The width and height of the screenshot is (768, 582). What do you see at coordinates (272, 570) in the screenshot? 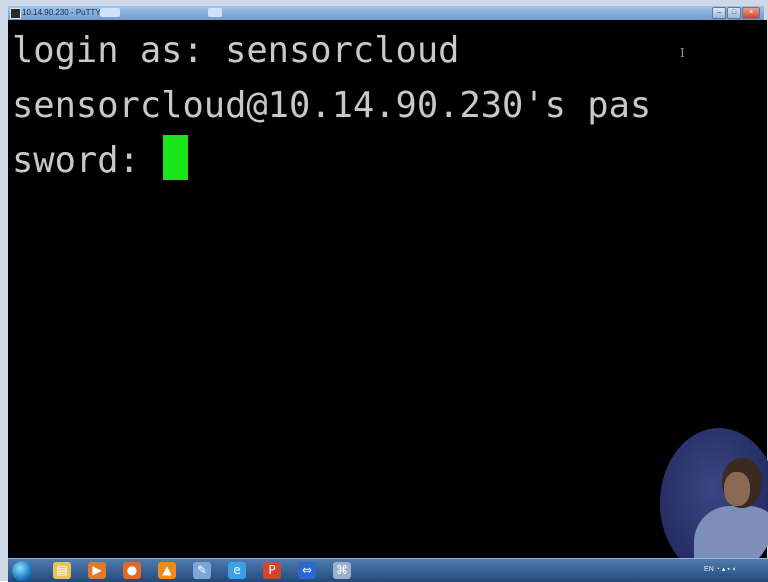
I see `powerpoint-icon: P` at bounding box center [272, 570].